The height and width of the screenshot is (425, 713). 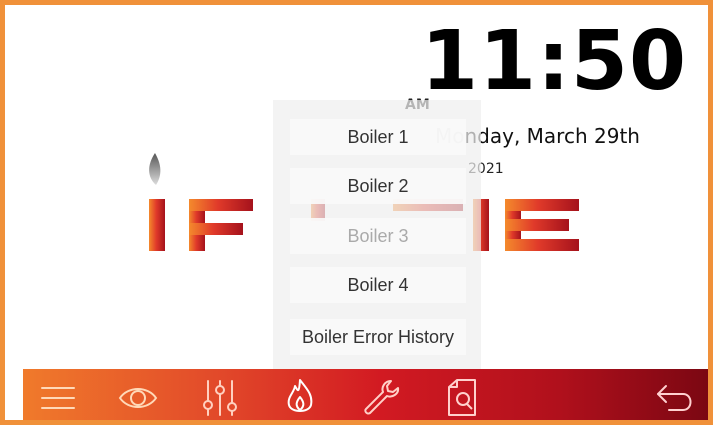 I want to click on bottom-toolbar, so click(x=365, y=394).